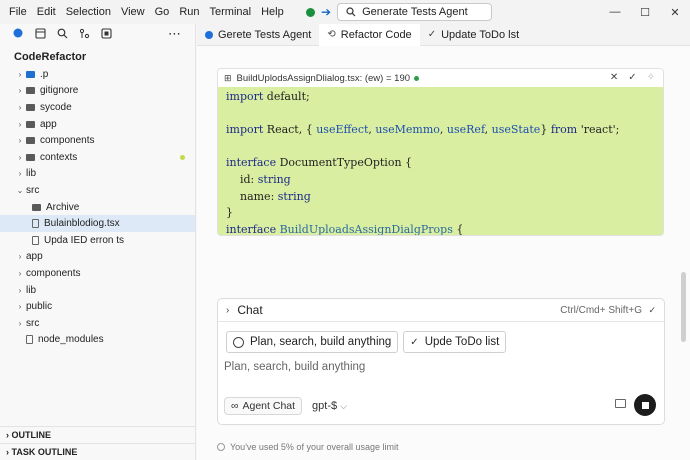 Image resolution: width=690 pixels, height=460 pixels. What do you see at coordinates (97, 190) in the screenshot?
I see `tree-item: ⌄ src` at bounding box center [97, 190].